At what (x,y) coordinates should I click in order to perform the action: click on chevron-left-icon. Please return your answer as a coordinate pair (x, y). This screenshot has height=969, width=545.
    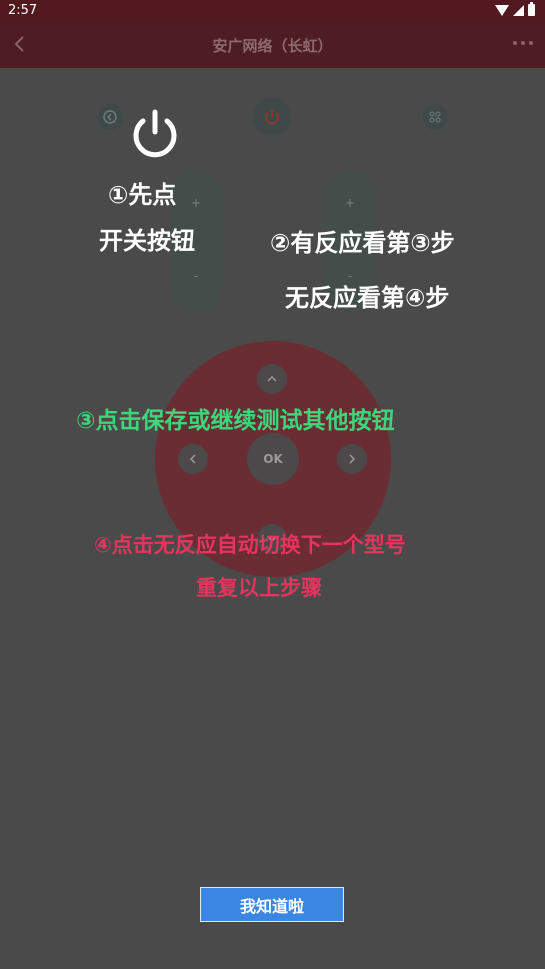
    Looking at the image, I should click on (192, 459).